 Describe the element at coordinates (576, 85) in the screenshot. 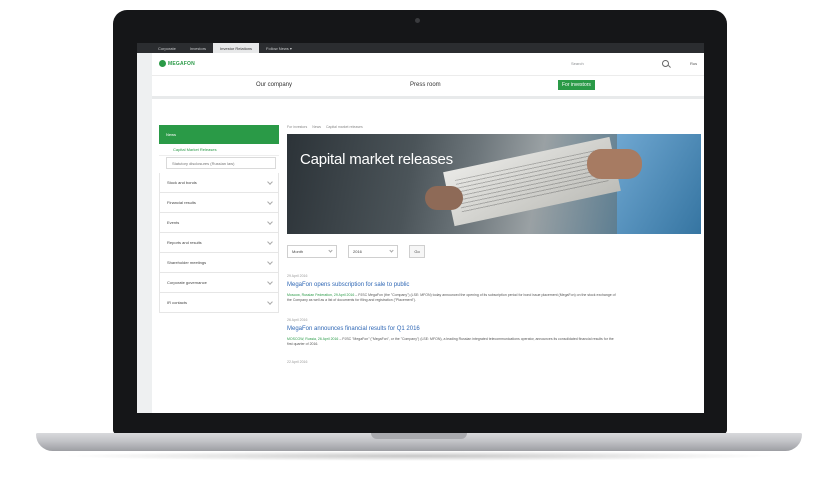

I see `nav-for-investors: For investors` at that location.